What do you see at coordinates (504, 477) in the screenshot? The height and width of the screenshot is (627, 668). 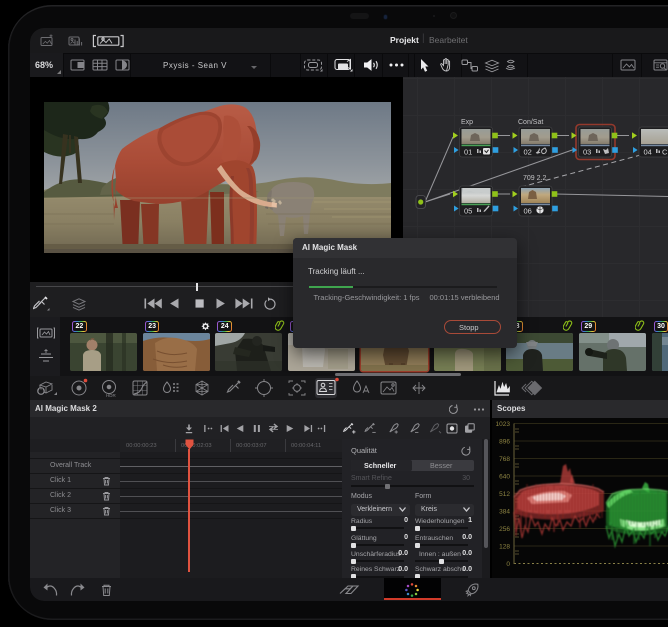 I see `svg-text: 640` at bounding box center [504, 477].